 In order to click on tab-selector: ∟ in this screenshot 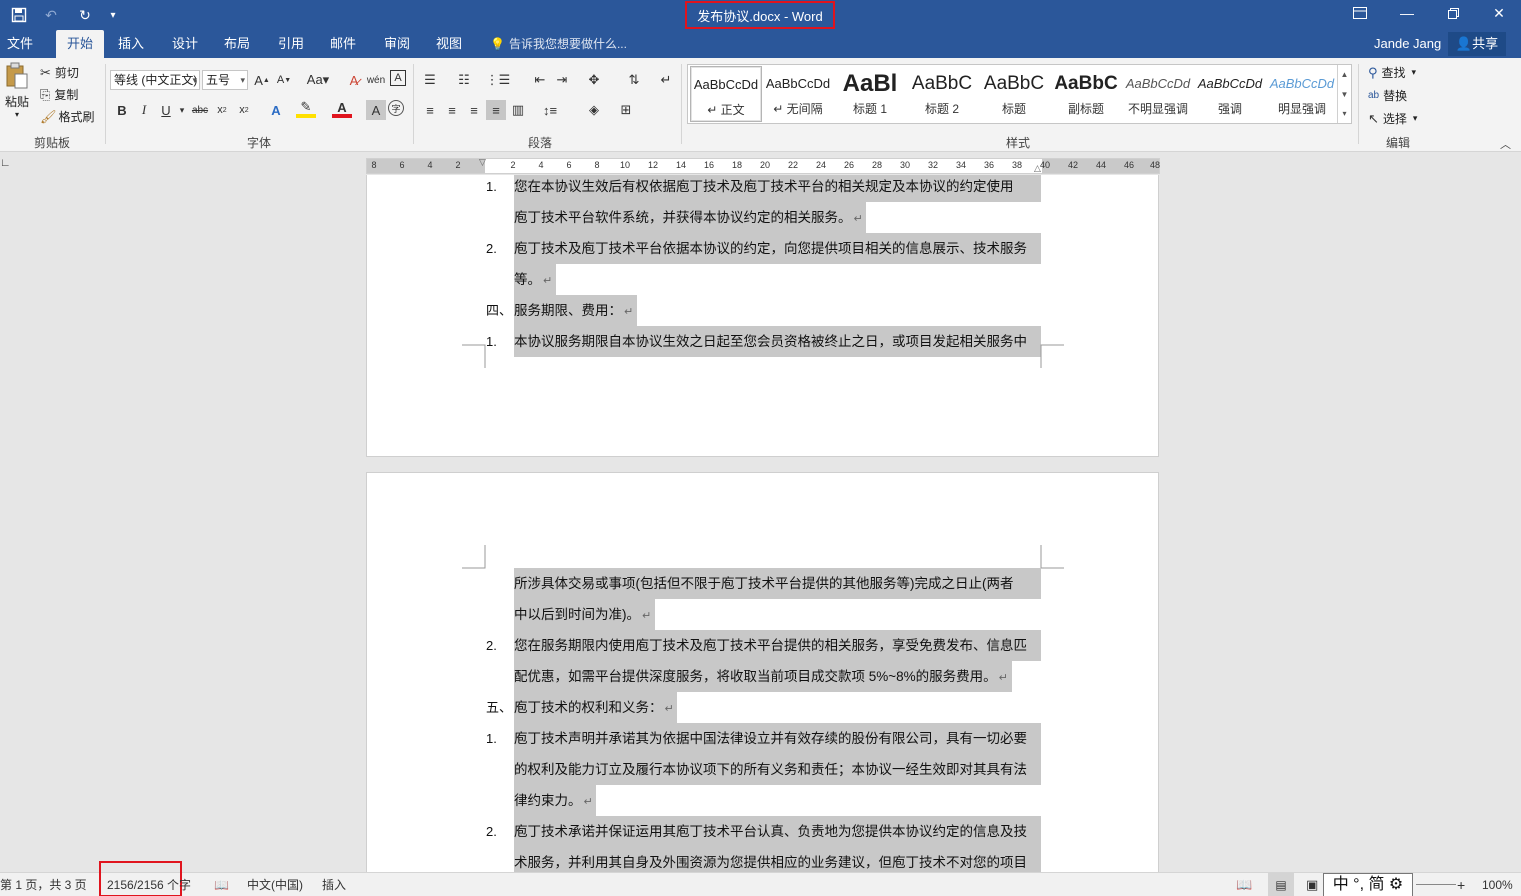, I will do `click(8, 165)`.